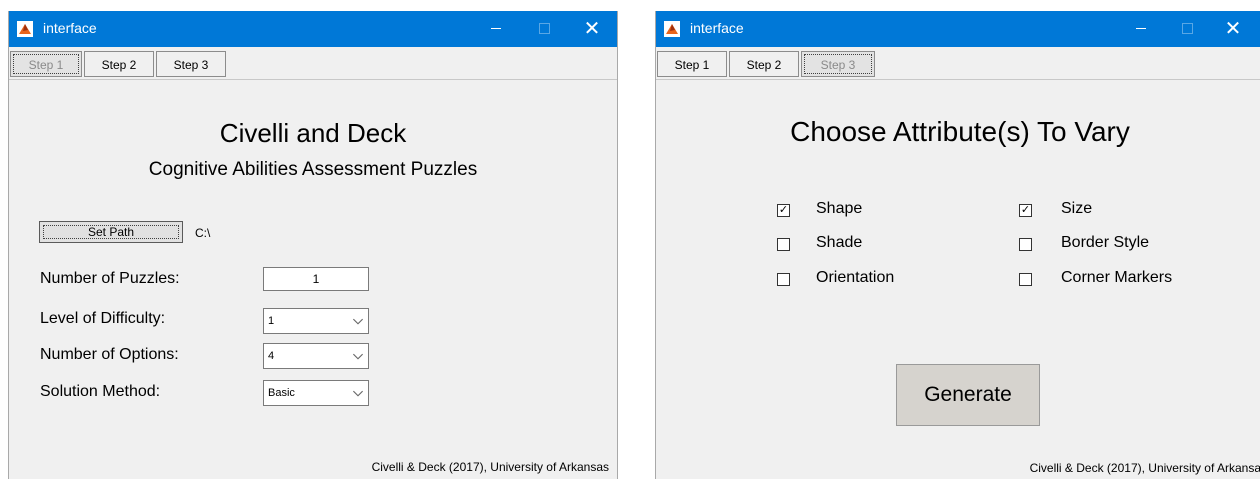  I want to click on shape-label: Shape, so click(839, 208).